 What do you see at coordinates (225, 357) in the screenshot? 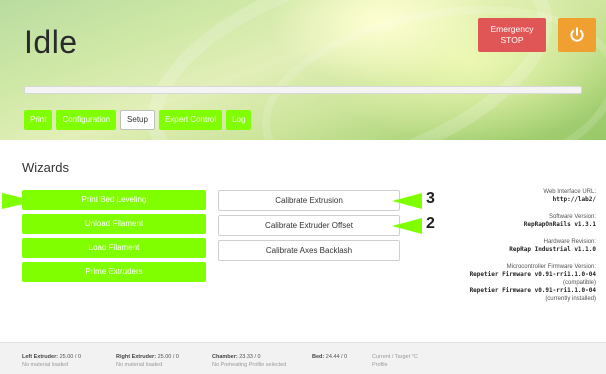
I see `chamber-label: Chamber:` at bounding box center [225, 357].